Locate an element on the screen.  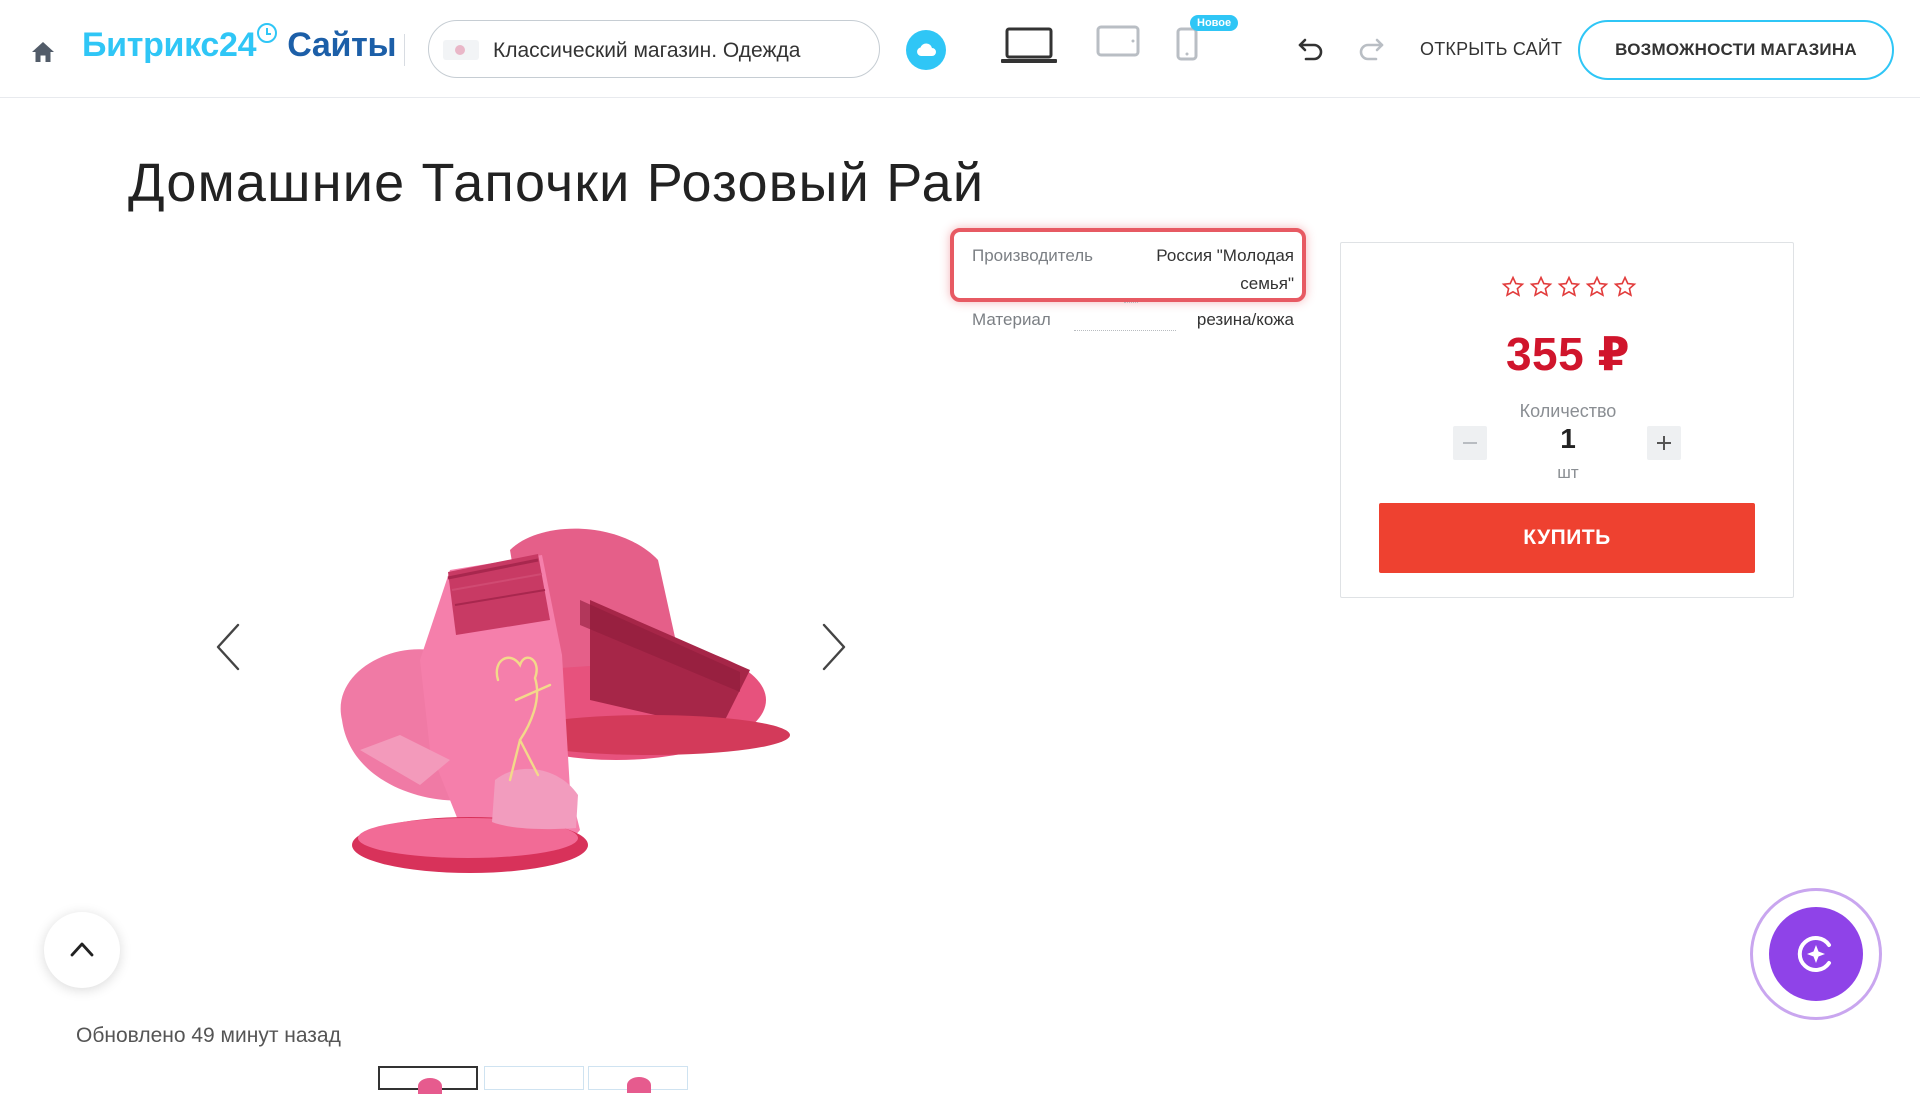
ai-assistant-icon is located at coordinates (1814, 954).